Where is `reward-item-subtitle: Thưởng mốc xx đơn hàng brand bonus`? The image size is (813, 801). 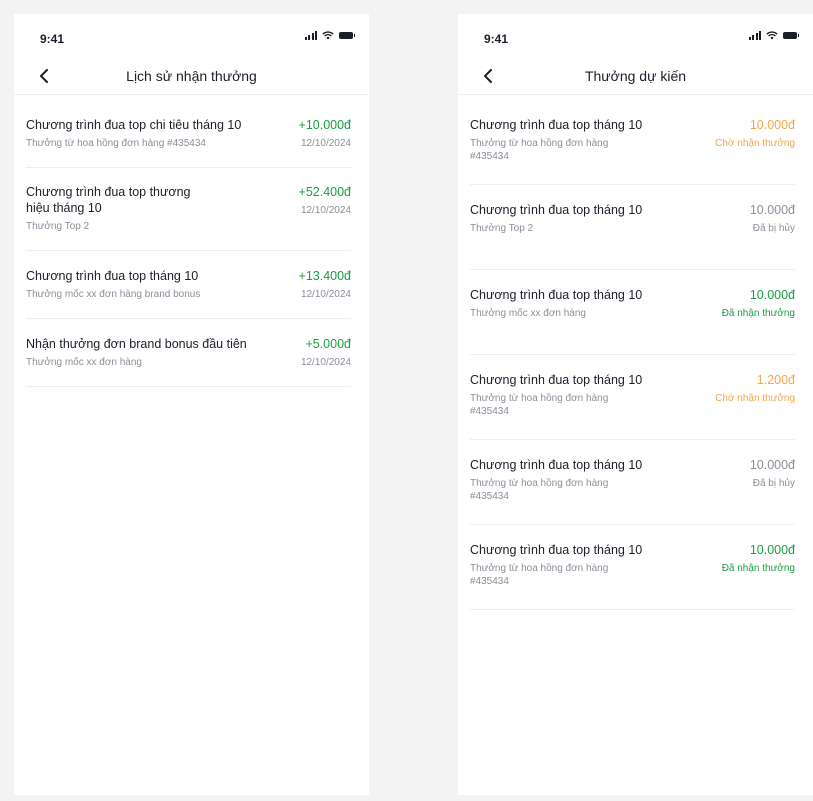
reward-item-subtitle: Thưởng mốc xx đơn hàng brand bonus is located at coordinates (113, 294).